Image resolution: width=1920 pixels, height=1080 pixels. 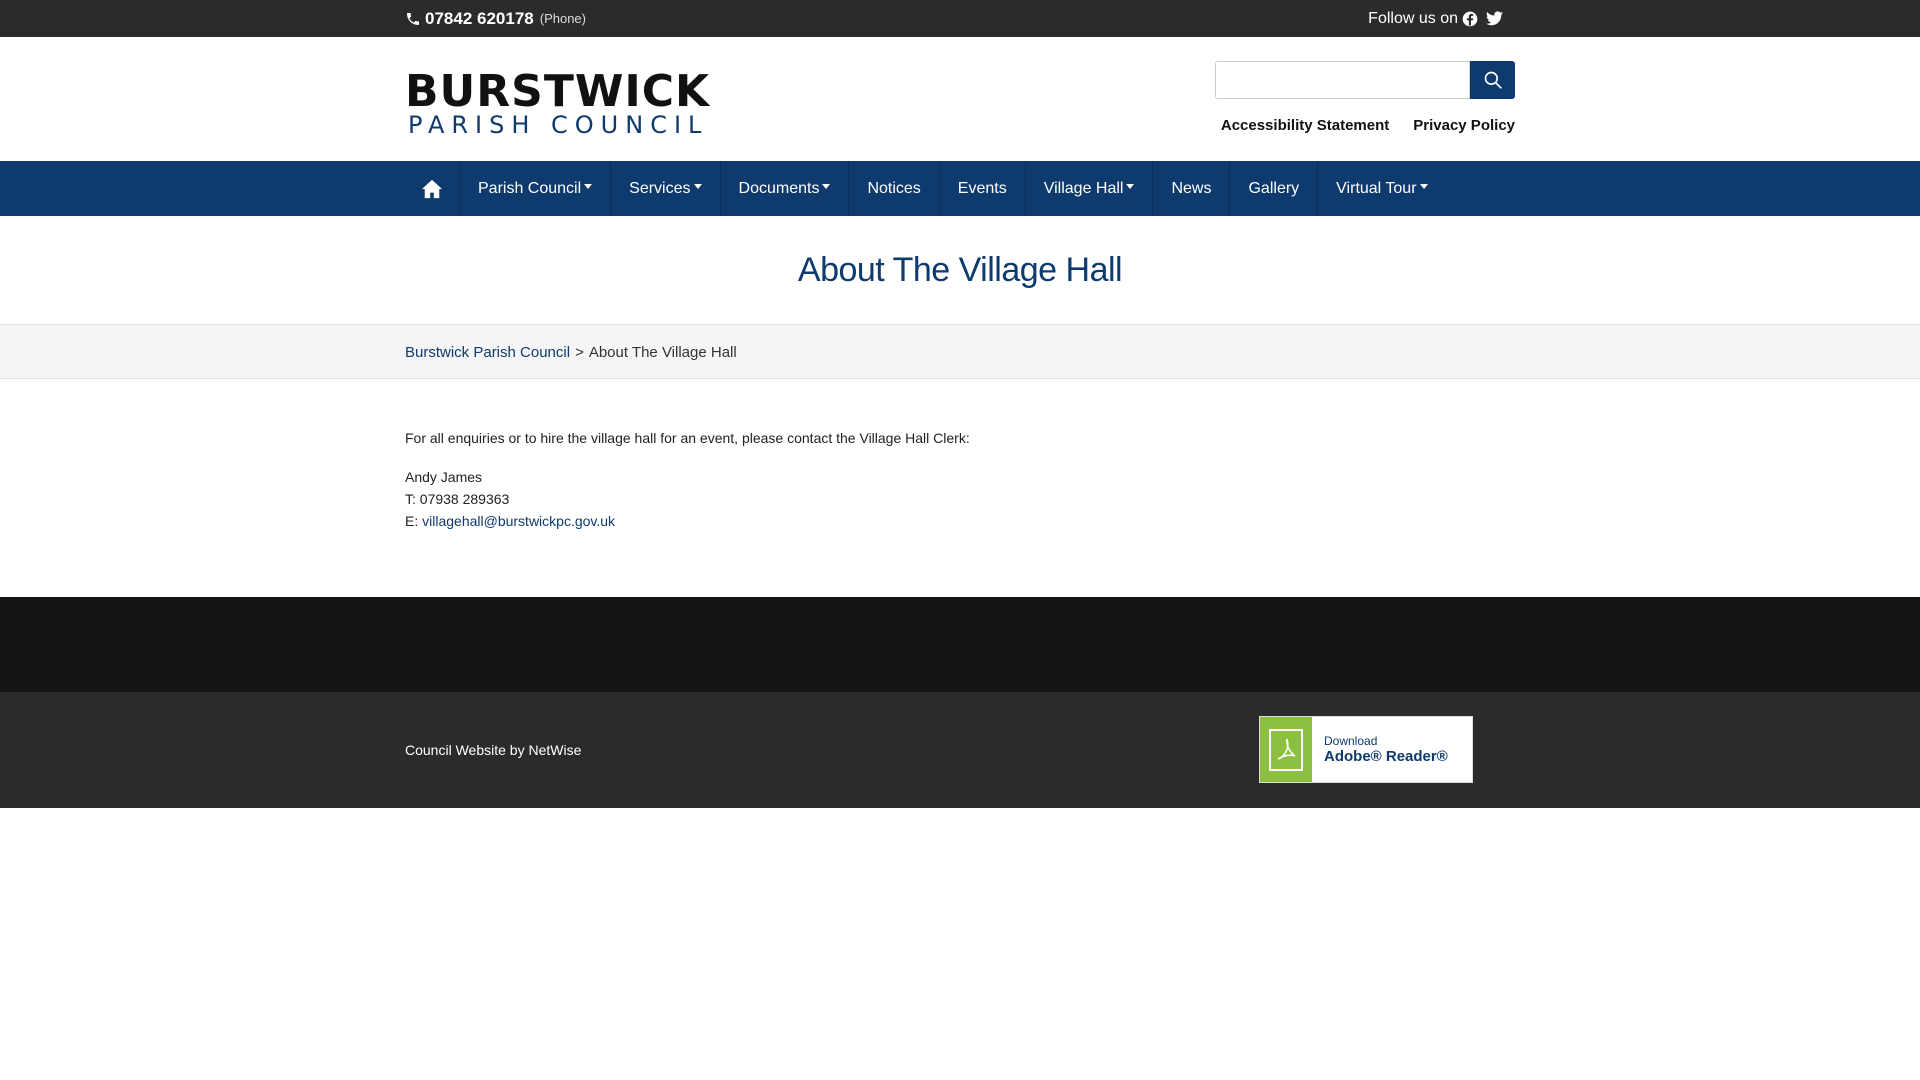 What do you see at coordinates (1351, 741) in the screenshot?
I see `adobe-download-label: Download` at bounding box center [1351, 741].